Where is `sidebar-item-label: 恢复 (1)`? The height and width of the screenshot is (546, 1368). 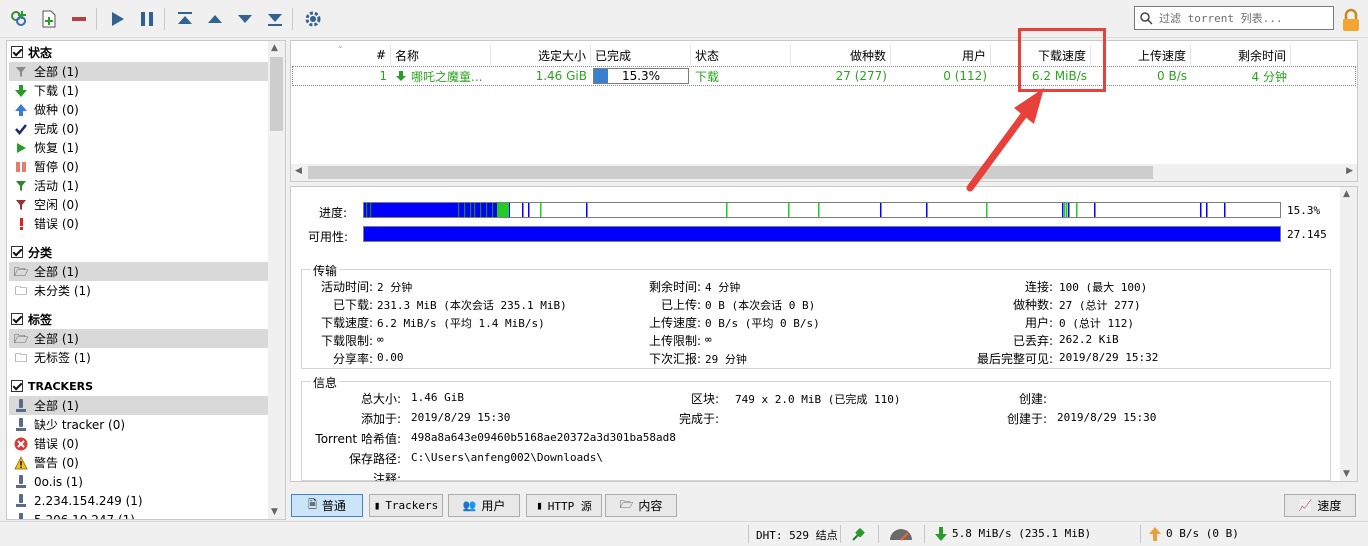 sidebar-item-label: 恢复 (1) is located at coordinates (56, 148).